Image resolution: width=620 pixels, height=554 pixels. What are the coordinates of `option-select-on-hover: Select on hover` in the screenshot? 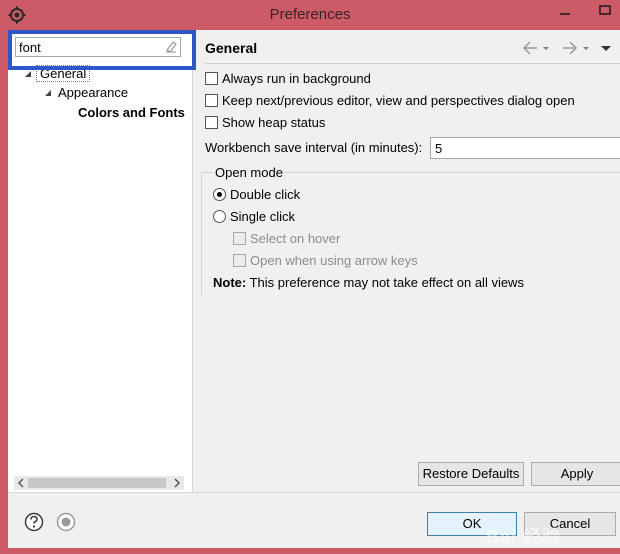 It's located at (286, 239).